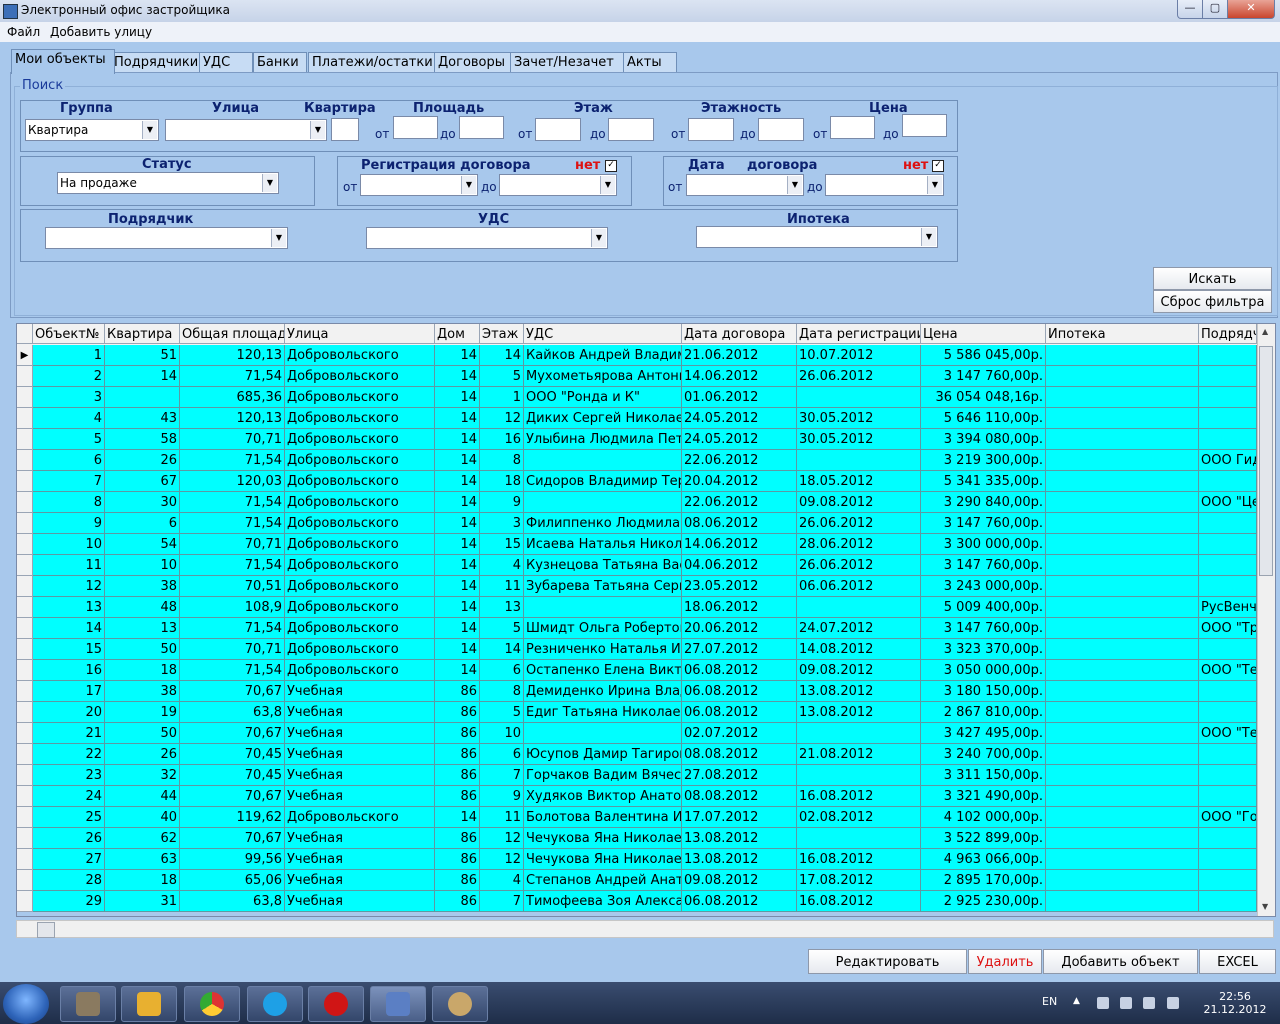 The width and height of the screenshot is (1280, 1024). Describe the element at coordinates (142, 523) in the screenshot. I see `table-cell: 6` at that location.